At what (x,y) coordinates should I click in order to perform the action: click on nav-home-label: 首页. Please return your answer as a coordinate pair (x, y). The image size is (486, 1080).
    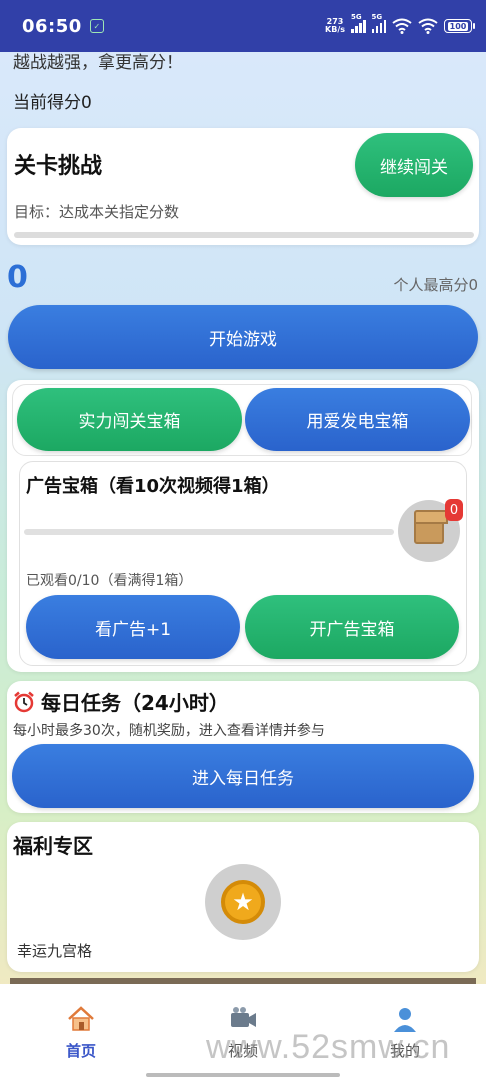
    Looking at the image, I should click on (80, 1051).